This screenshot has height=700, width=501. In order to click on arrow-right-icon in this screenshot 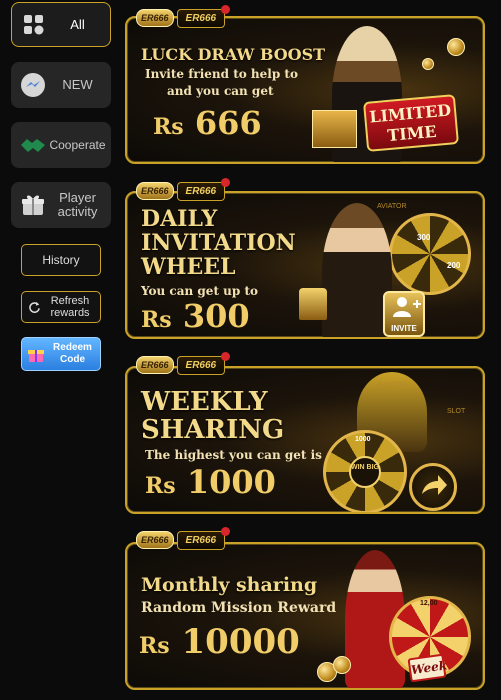, I will do `click(434, 485)`.